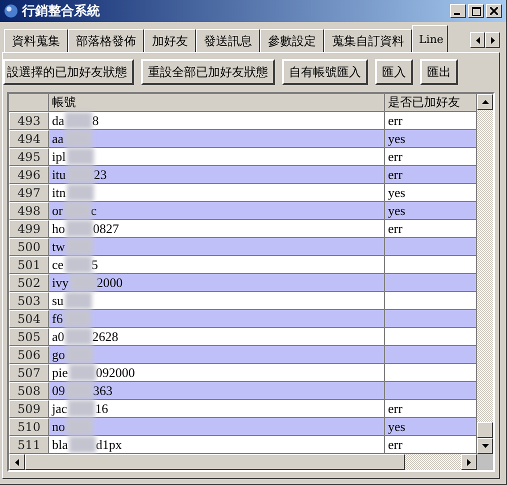 The width and height of the screenshot is (507, 485). I want to click on row-number: 494, so click(29, 139).